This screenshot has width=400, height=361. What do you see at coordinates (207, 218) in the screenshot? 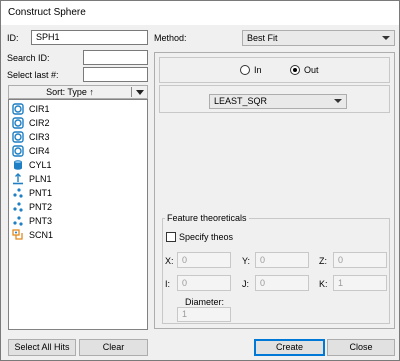
I see `theoreticals-group-label: Feature theoreticals` at bounding box center [207, 218].